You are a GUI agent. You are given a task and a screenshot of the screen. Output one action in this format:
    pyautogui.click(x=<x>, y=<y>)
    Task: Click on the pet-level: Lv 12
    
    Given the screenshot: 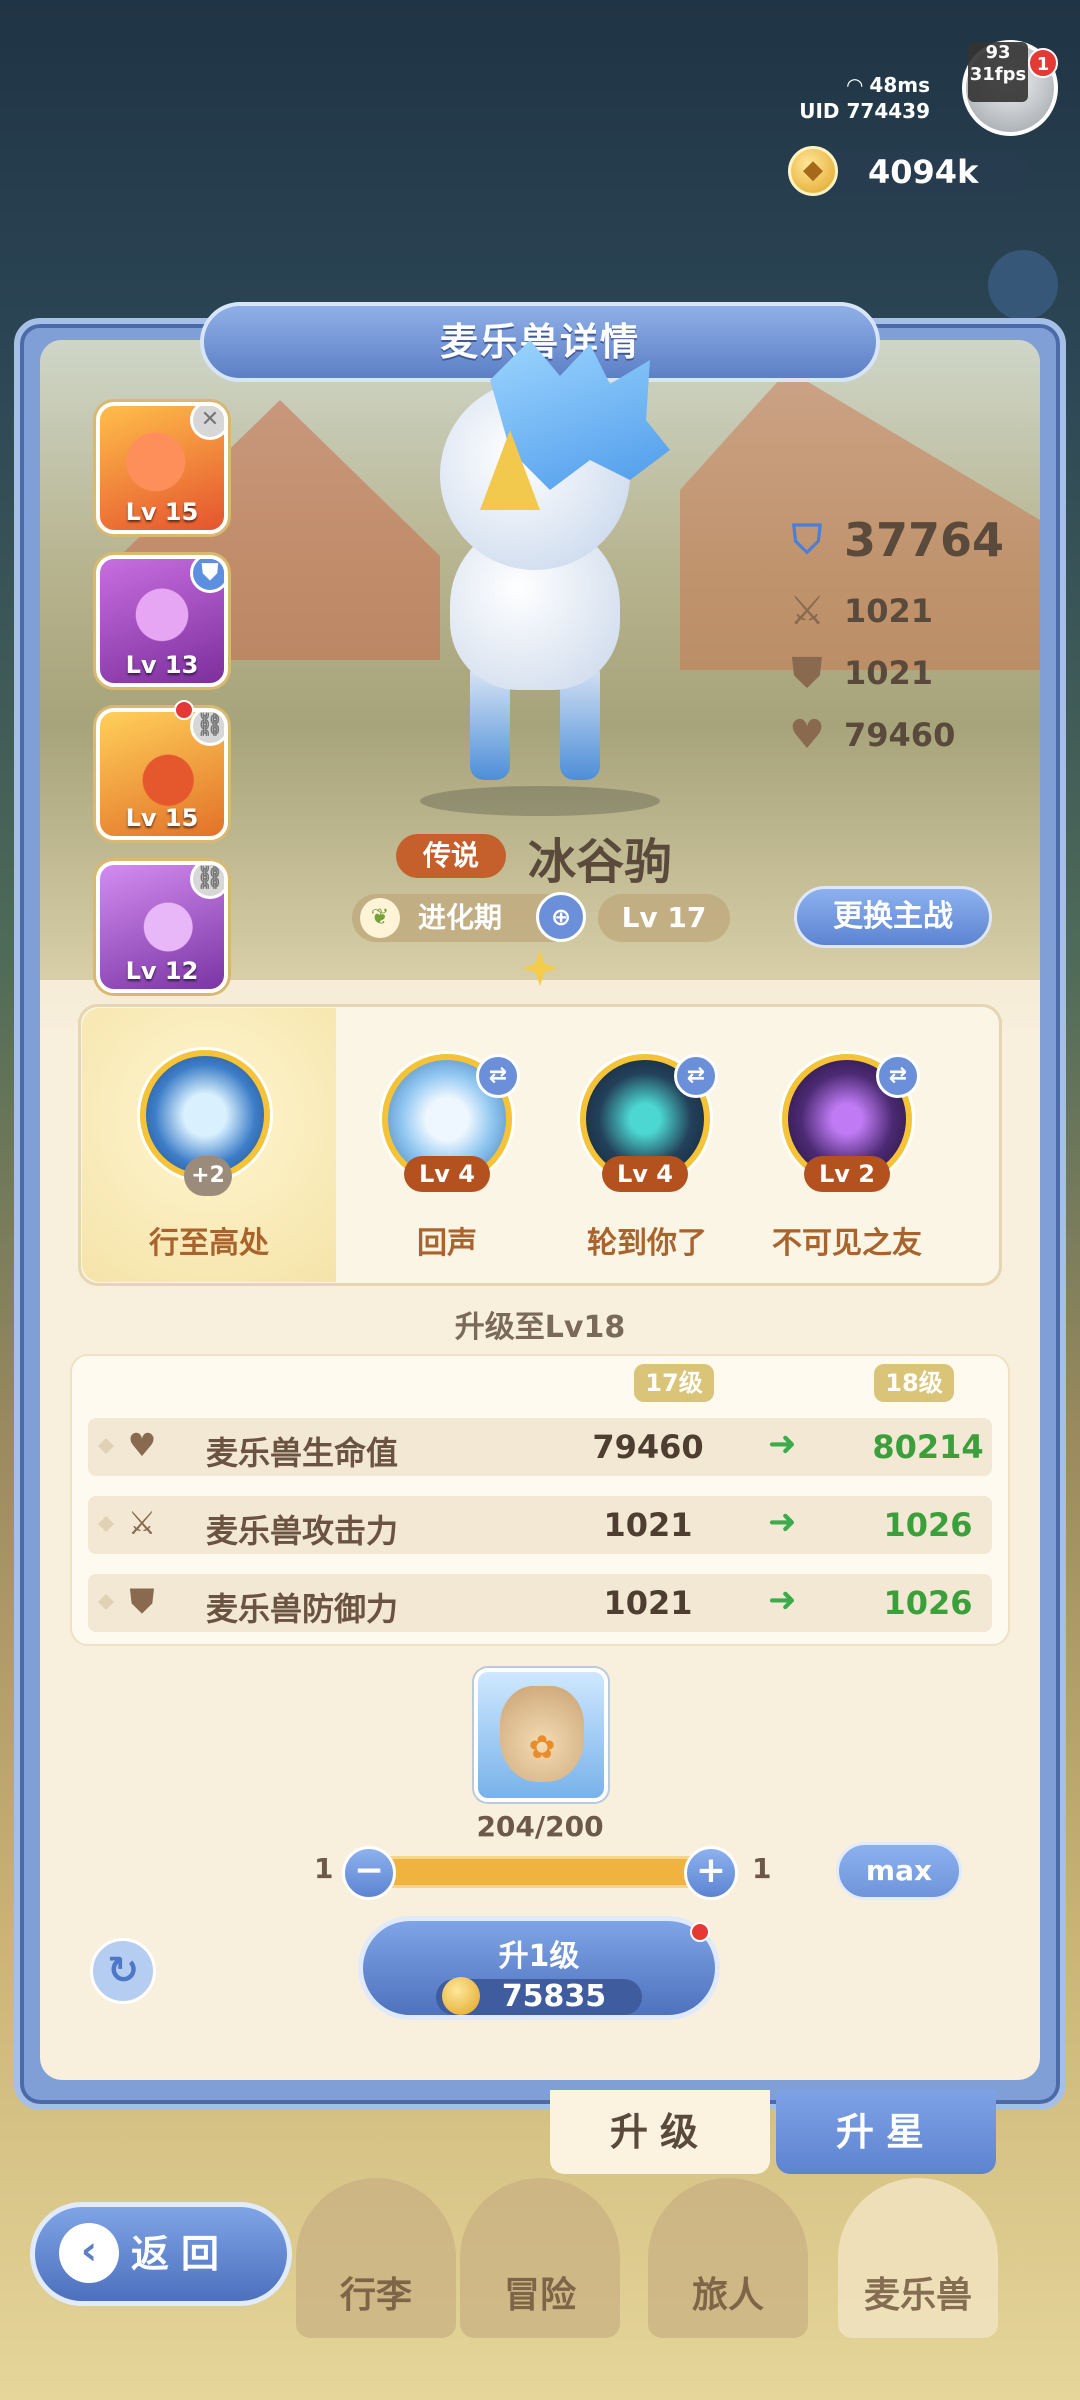 What is the action you would take?
    pyautogui.click(x=162, y=971)
    